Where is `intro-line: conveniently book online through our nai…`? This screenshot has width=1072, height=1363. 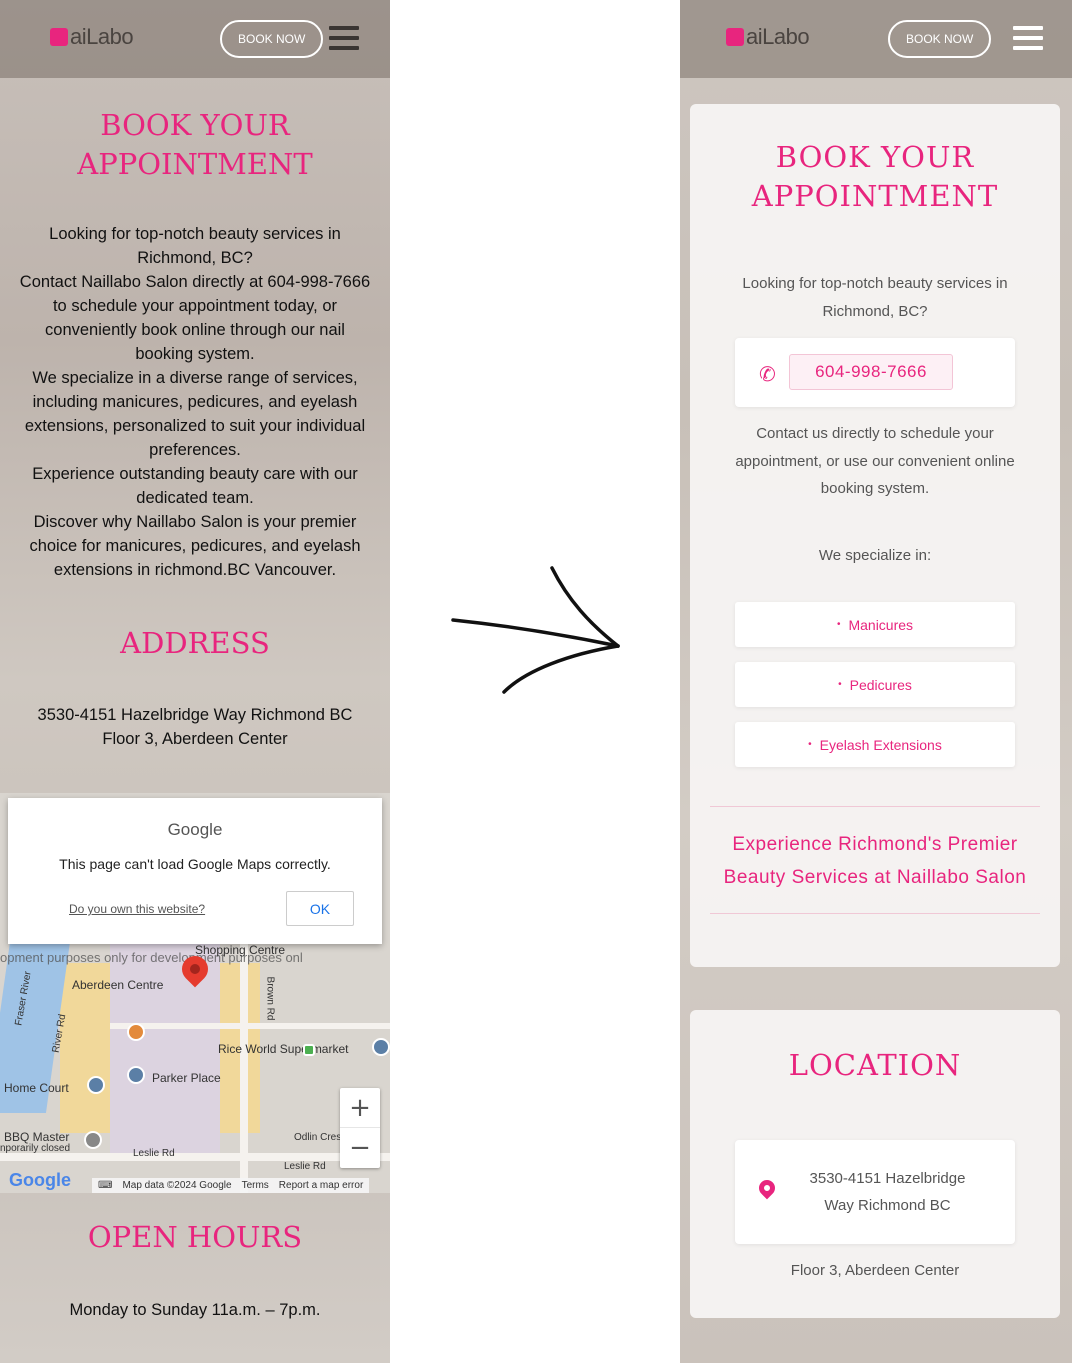 intro-line: conveniently book online through our nai… is located at coordinates (195, 330).